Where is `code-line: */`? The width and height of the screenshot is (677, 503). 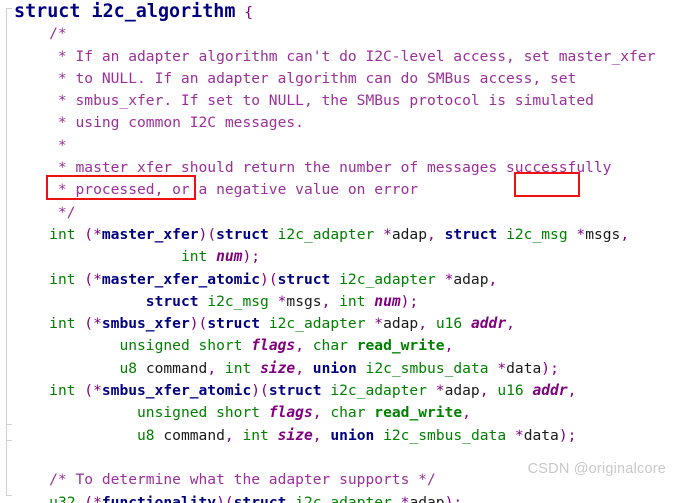
code-line: */ is located at coordinates (338, 213).